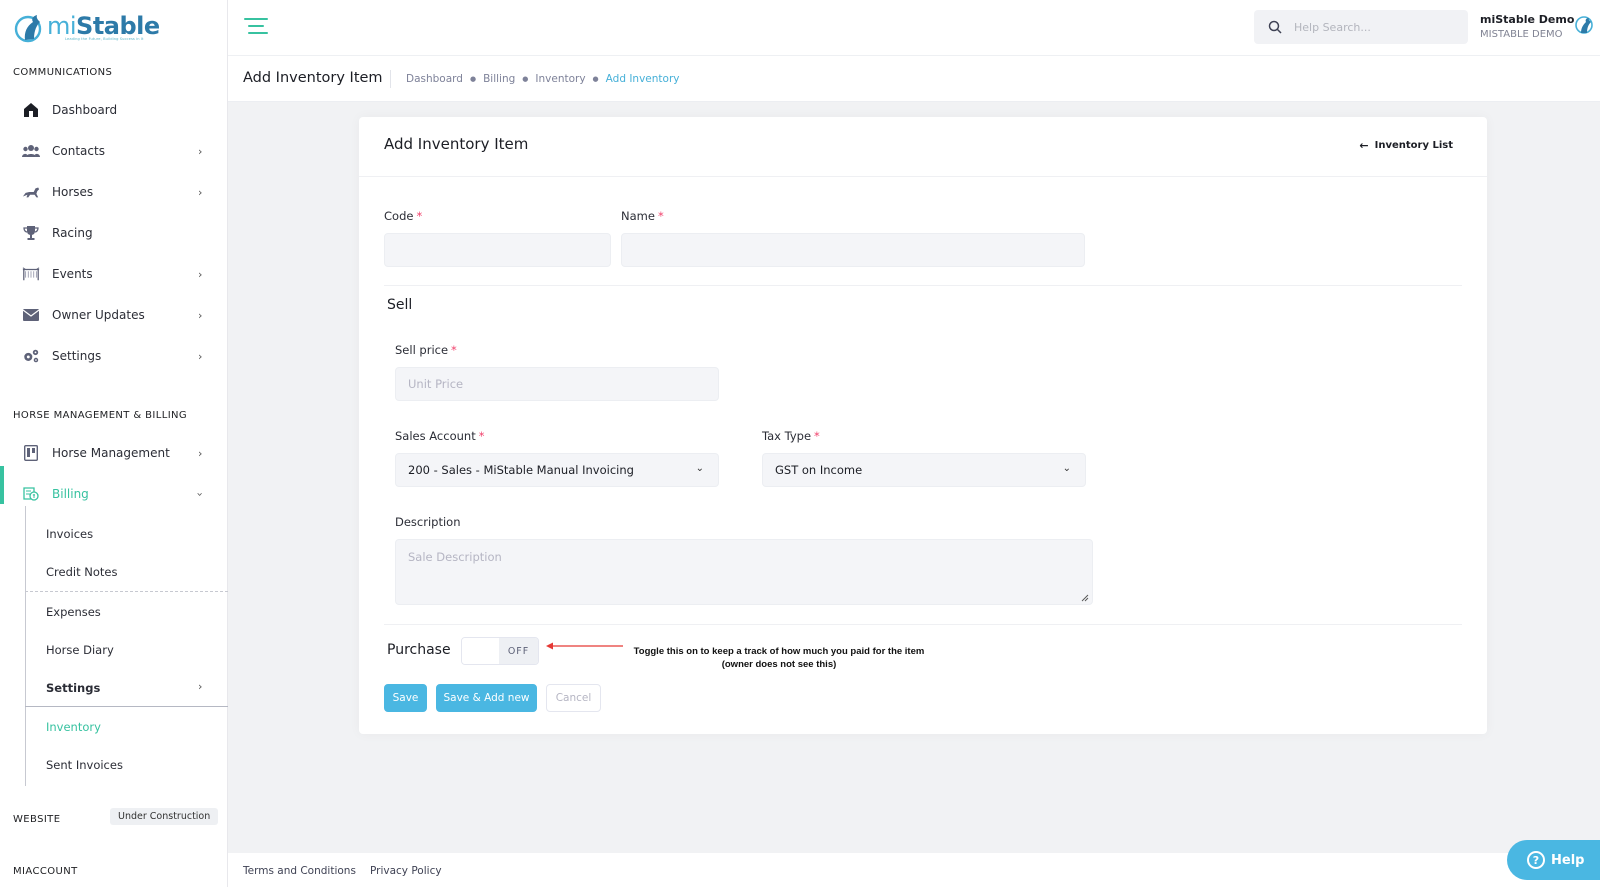 This screenshot has height=887, width=1600. I want to click on toggle-handle, so click(481, 651).